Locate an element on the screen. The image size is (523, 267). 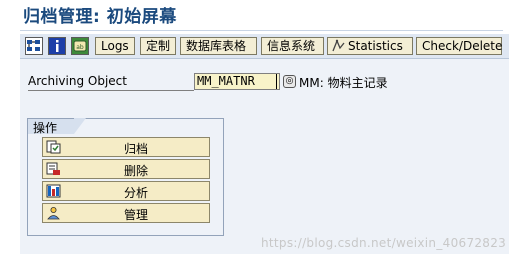
archive-button: 归档 is located at coordinates (126, 147).